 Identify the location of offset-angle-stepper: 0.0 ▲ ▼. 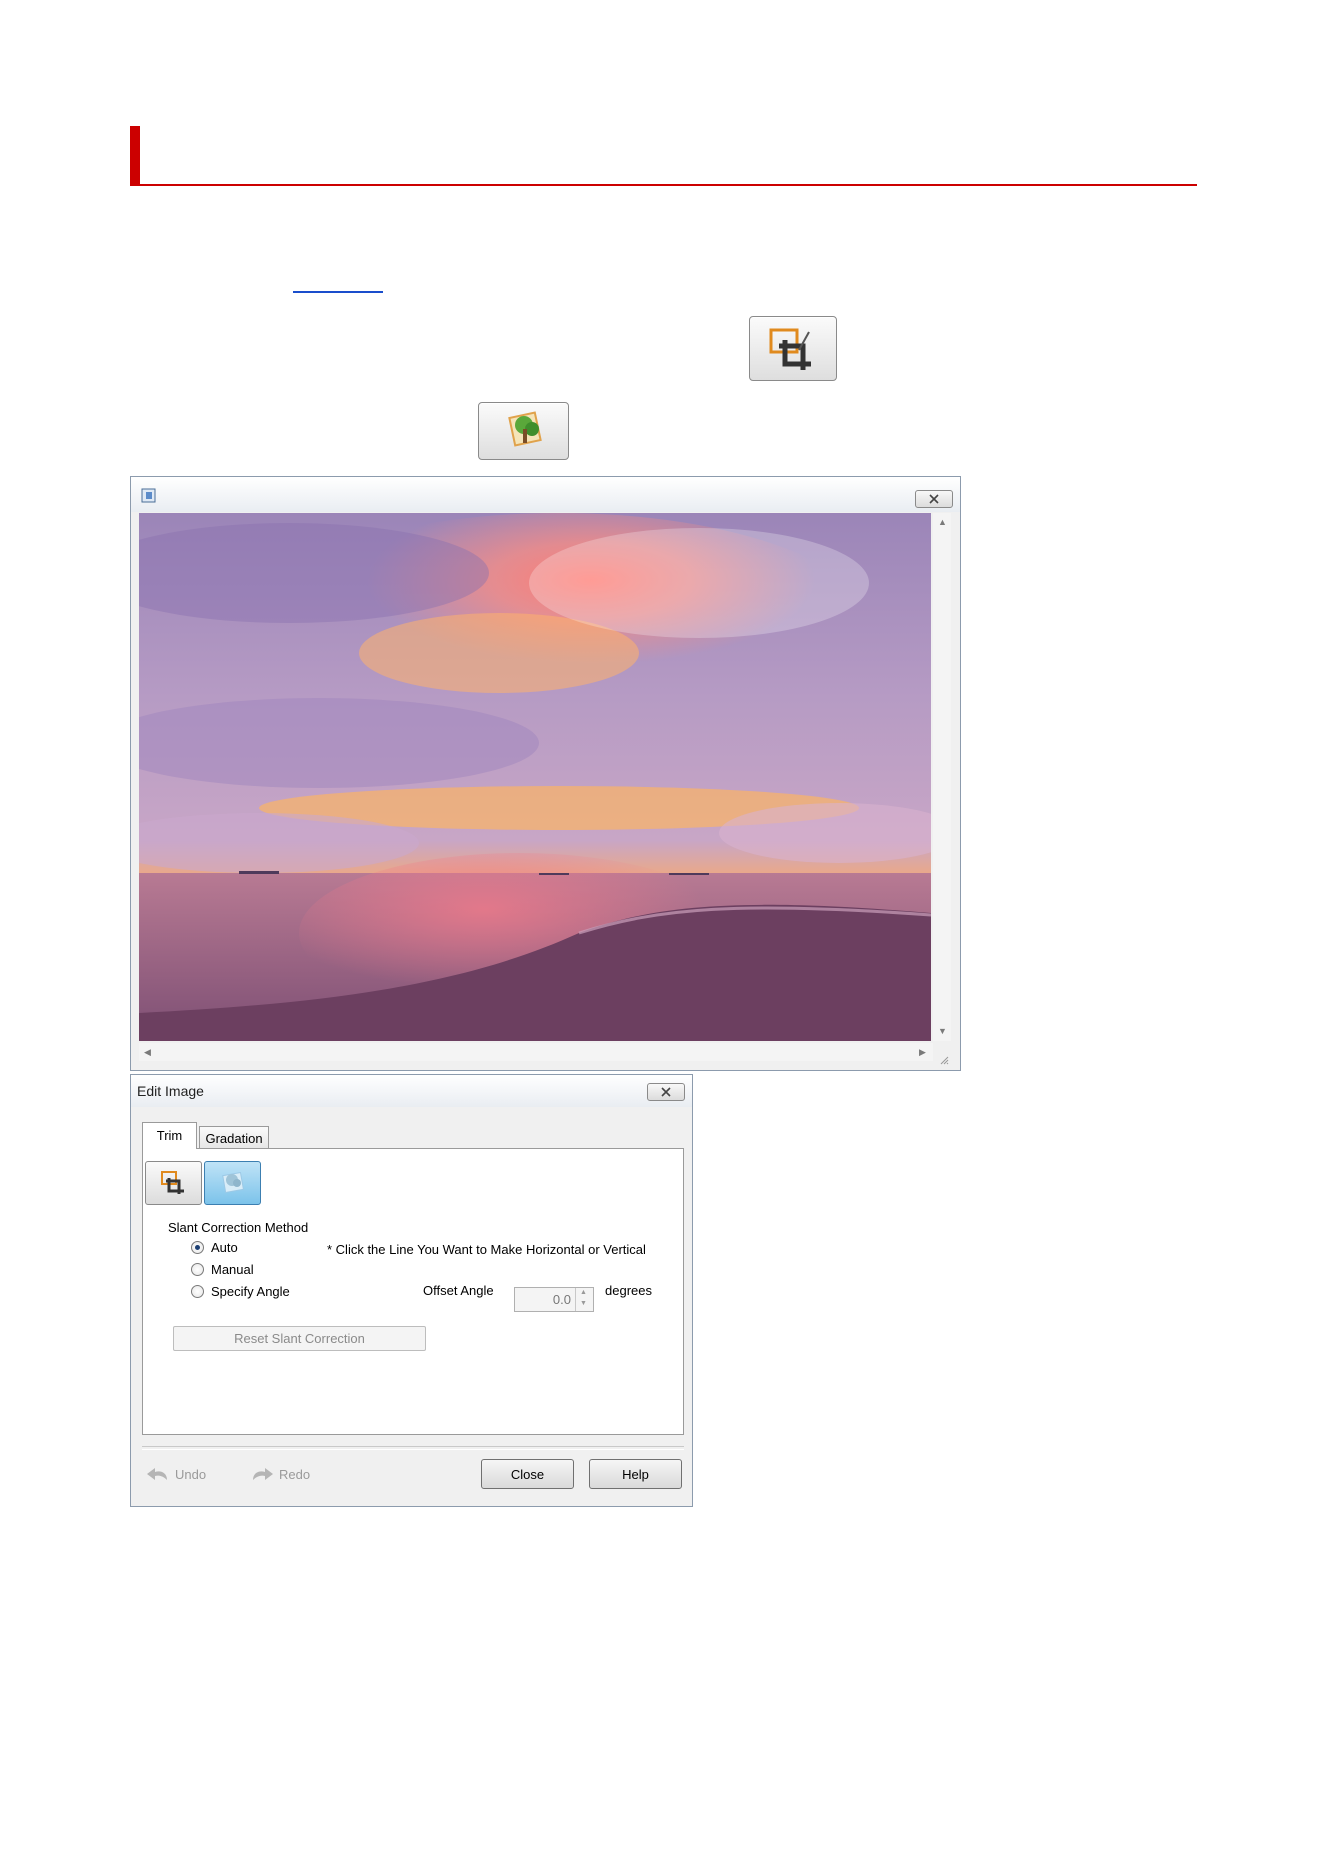
(554, 1299).